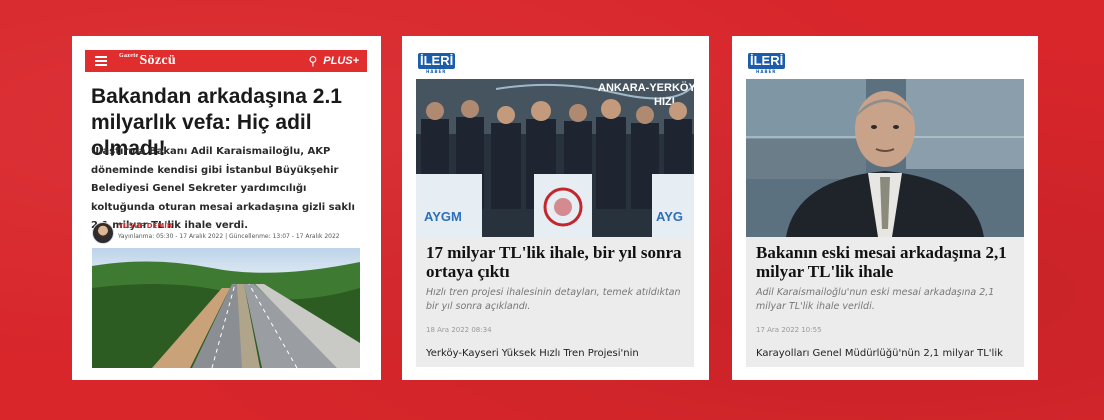 Image resolution: width=1104 pixels, height=420 pixels. What do you see at coordinates (226, 308) in the screenshot?
I see `highway-photo` at bounding box center [226, 308].